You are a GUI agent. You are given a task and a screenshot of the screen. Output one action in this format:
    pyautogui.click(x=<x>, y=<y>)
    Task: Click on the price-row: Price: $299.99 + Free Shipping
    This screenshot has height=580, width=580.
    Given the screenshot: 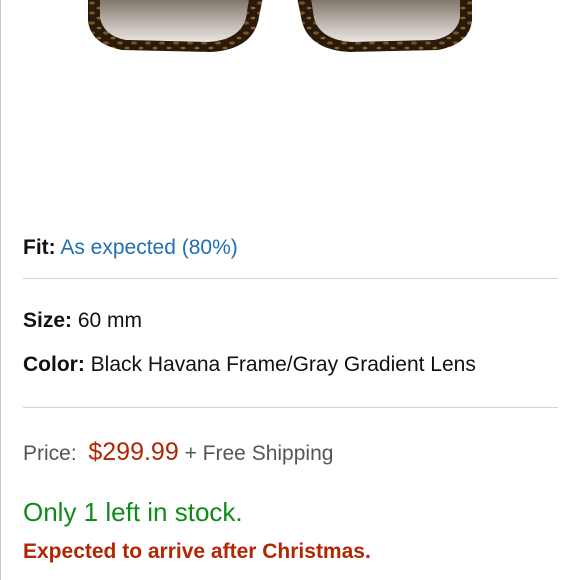 What is the action you would take?
    pyautogui.click(x=178, y=452)
    